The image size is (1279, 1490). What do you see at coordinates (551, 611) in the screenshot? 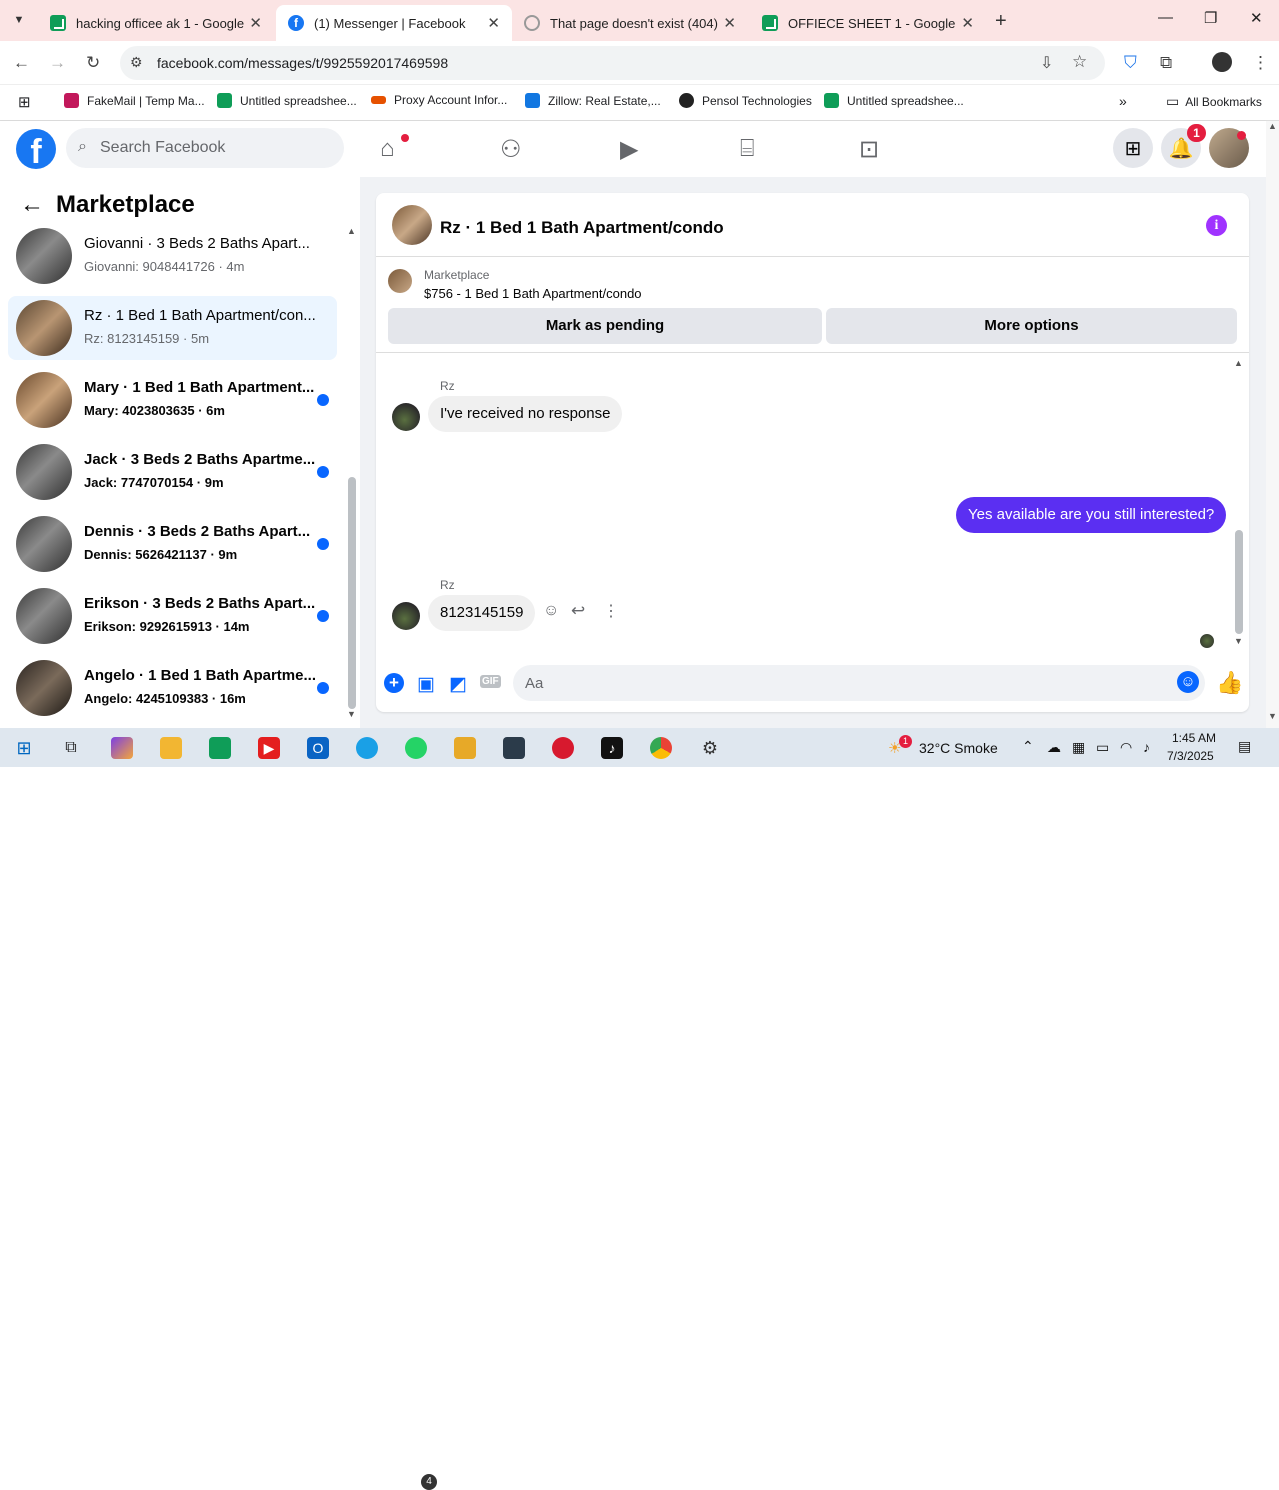
I see `react-smiley-icon: ☺` at bounding box center [551, 611].